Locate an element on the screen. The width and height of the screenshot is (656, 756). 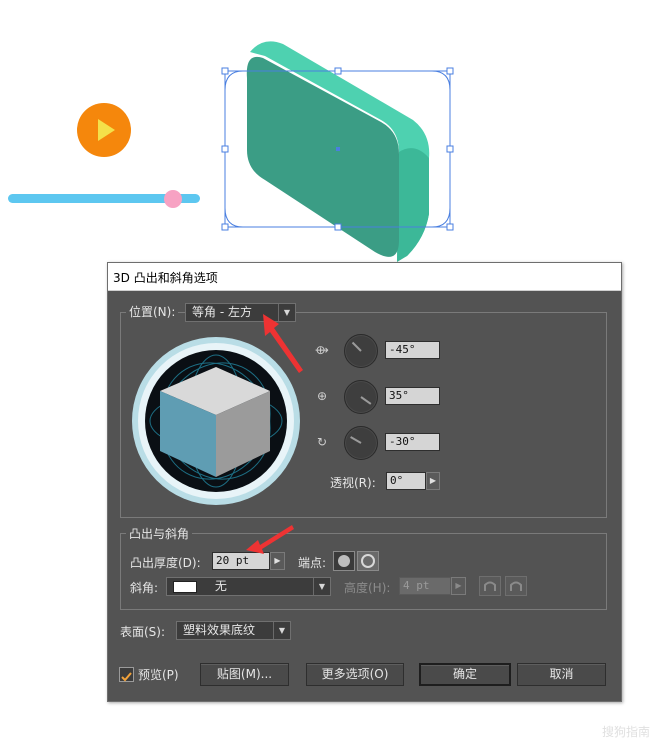
z-angle-field: -30° is located at coordinates (412, 442).